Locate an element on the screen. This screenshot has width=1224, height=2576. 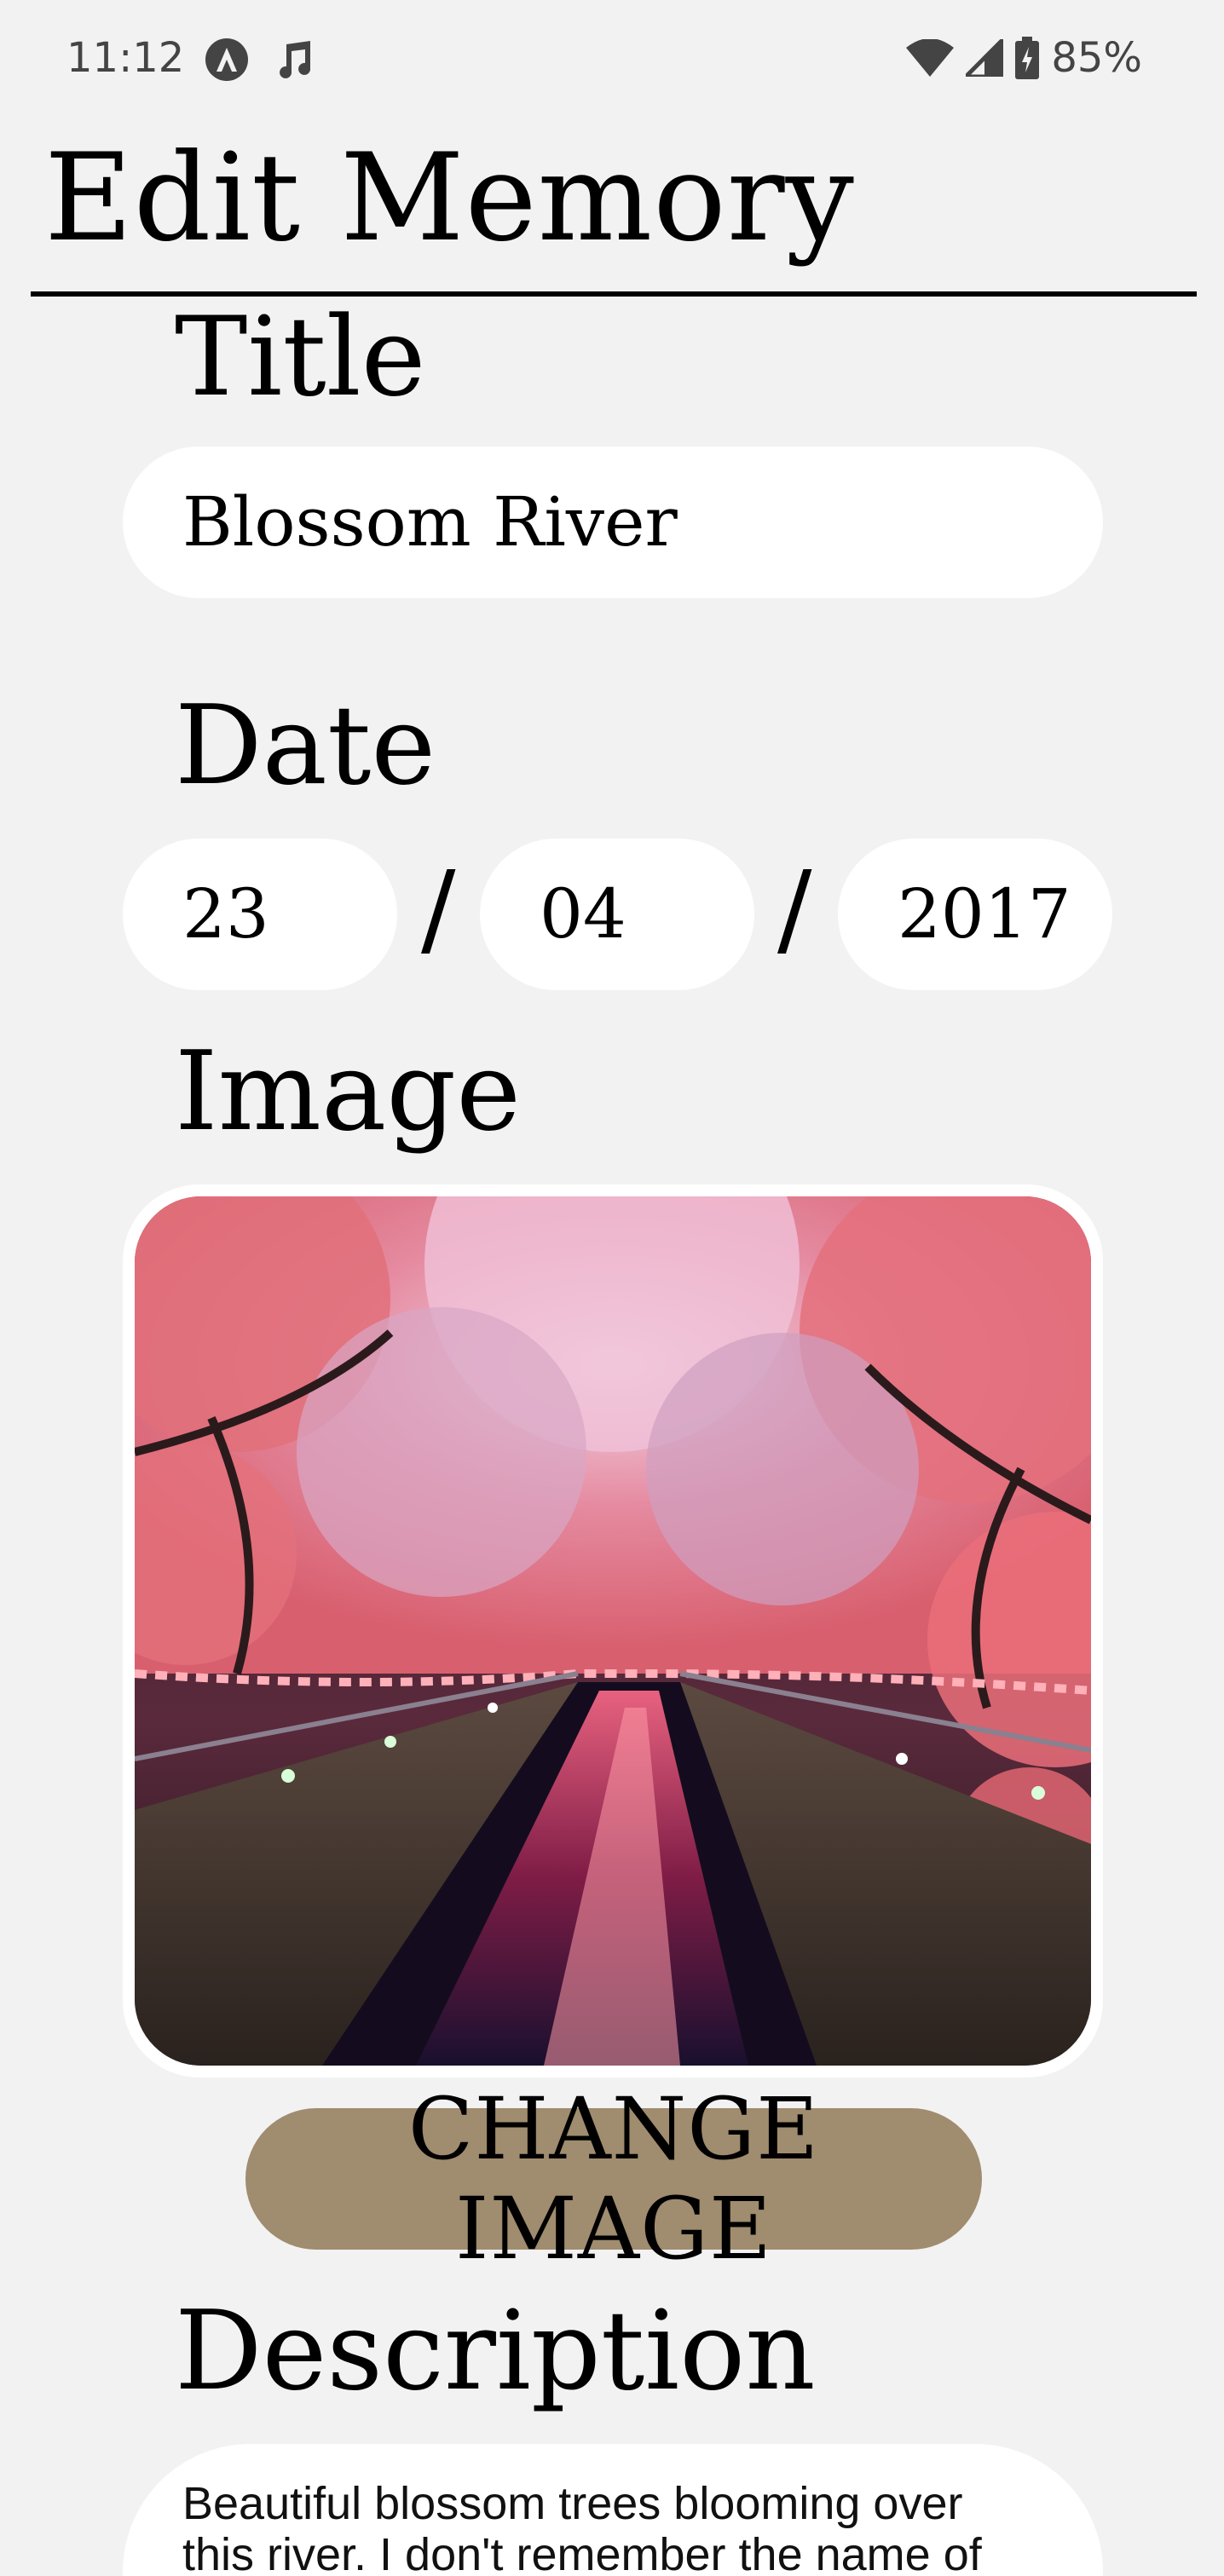
wifi-icon is located at coordinates (931, 58).